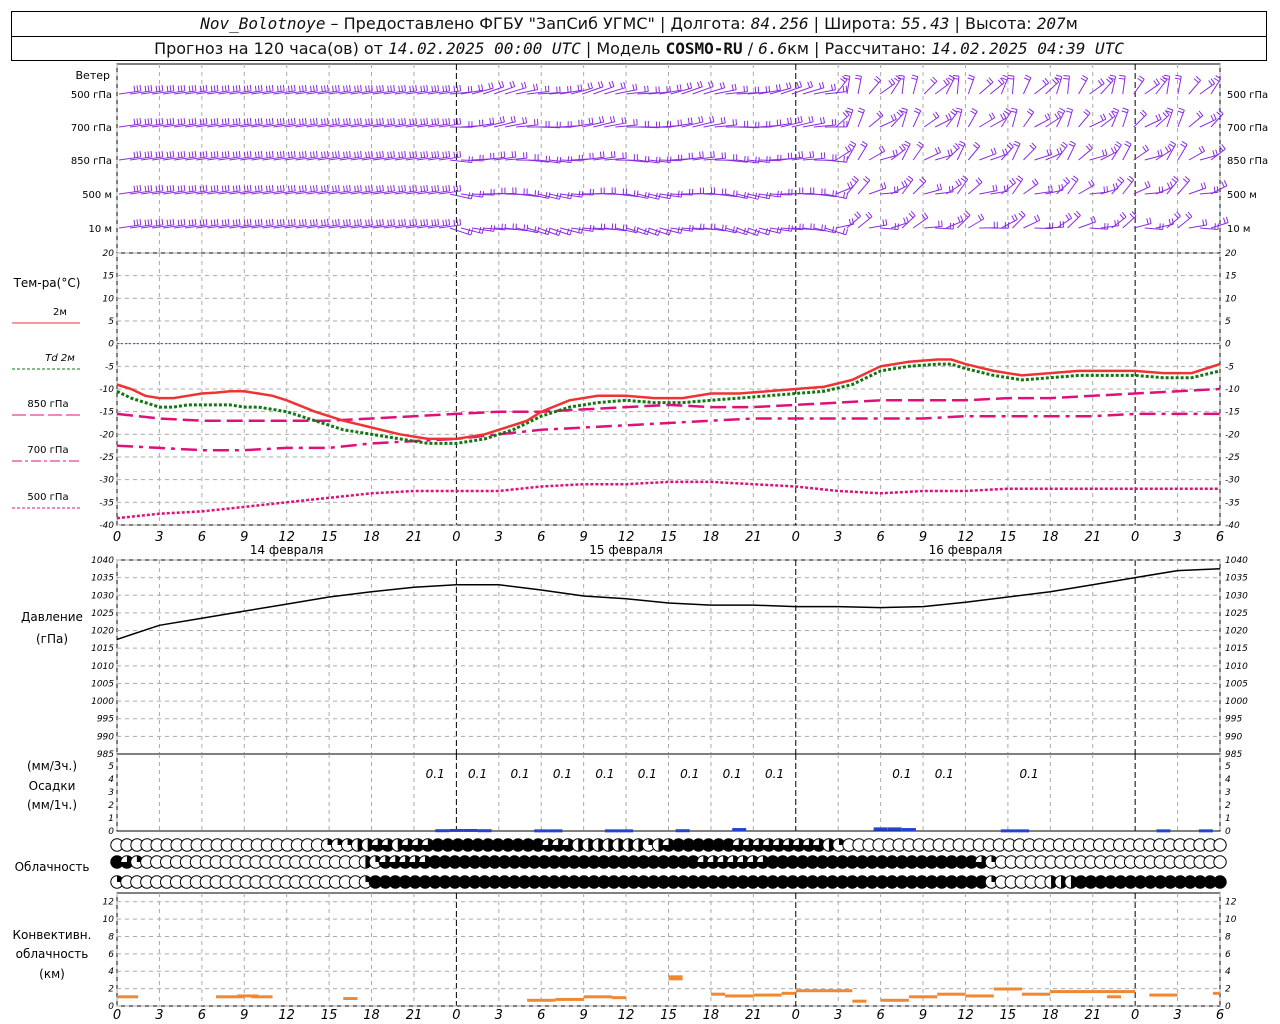 The image size is (1280, 1024). I want to click on y-tick-right: 985, so click(1233, 755).